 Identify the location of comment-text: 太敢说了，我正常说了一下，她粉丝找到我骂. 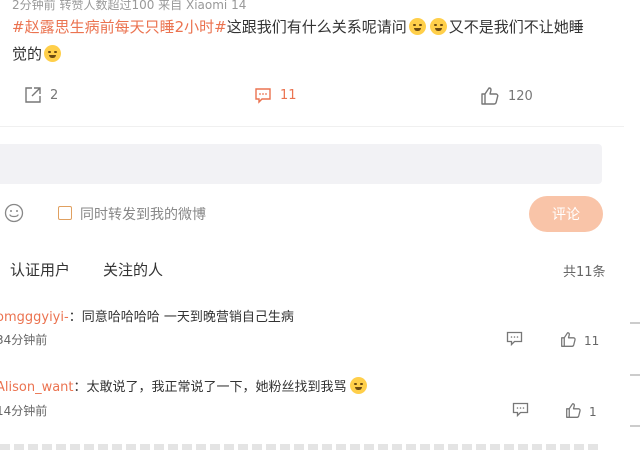
(216, 387).